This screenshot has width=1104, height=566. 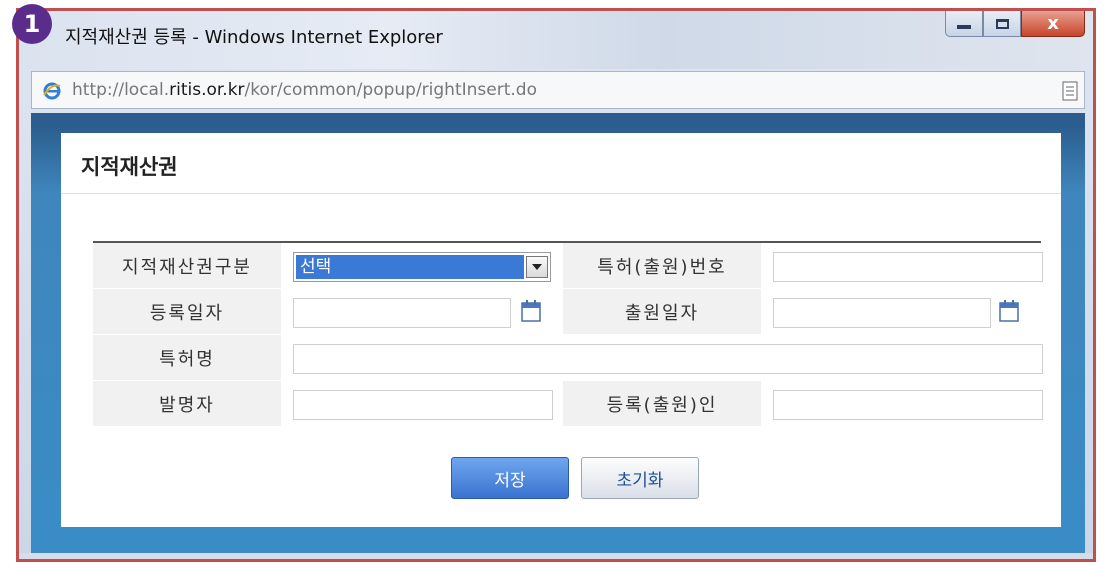 I want to click on dialog-header: 지적재산권, so click(x=561, y=163).